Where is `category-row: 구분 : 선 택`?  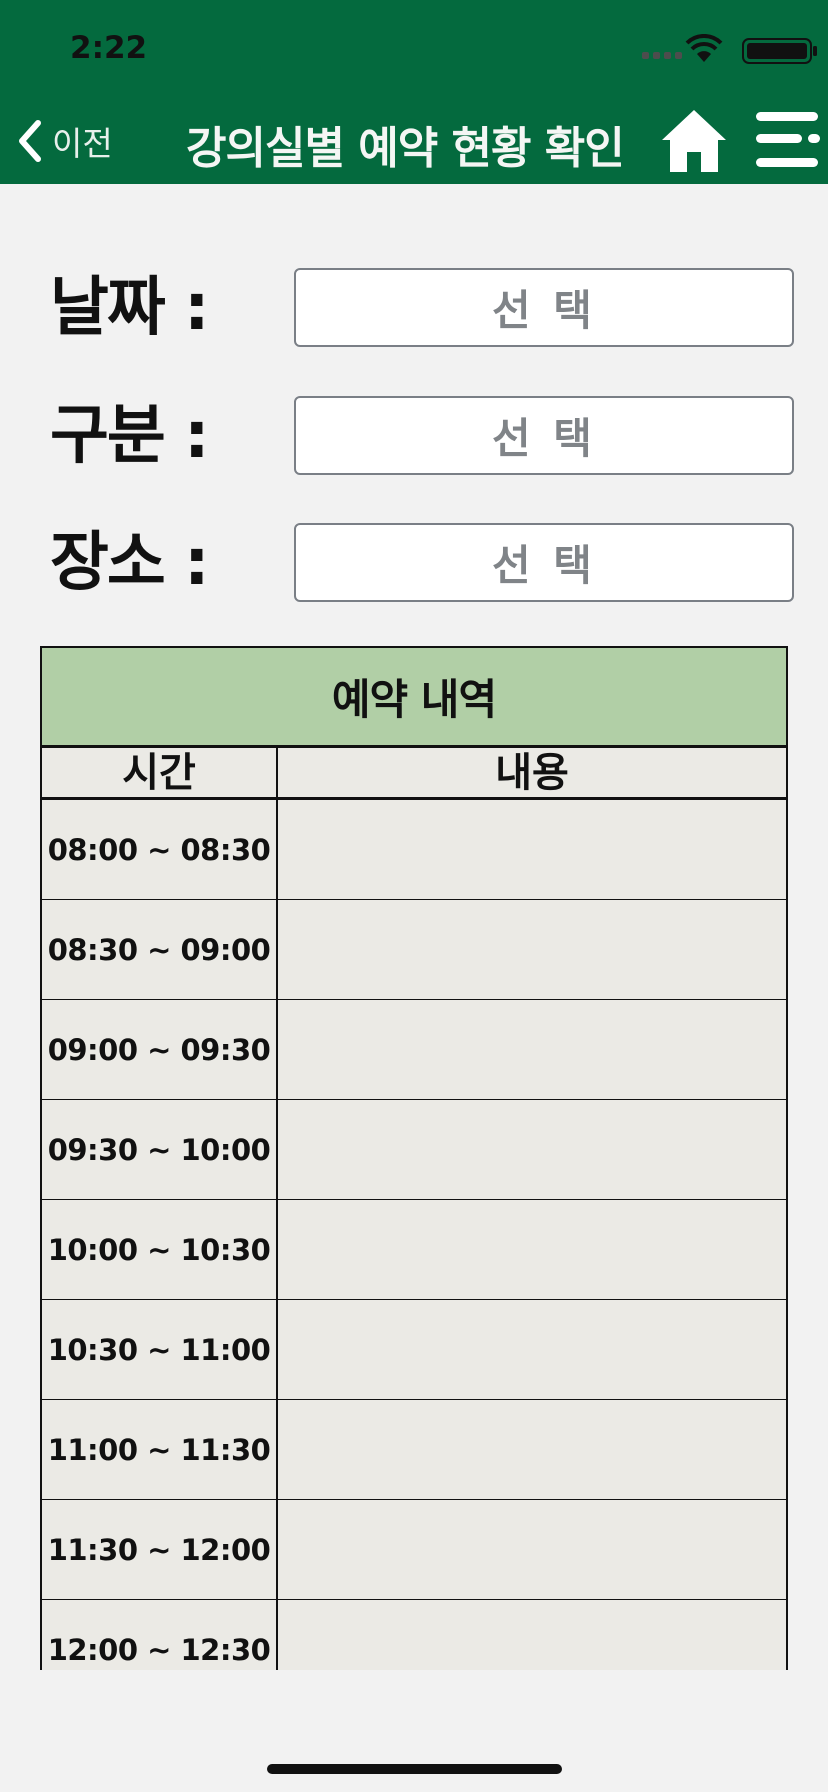 category-row: 구분 : 선 택 is located at coordinates (414, 436).